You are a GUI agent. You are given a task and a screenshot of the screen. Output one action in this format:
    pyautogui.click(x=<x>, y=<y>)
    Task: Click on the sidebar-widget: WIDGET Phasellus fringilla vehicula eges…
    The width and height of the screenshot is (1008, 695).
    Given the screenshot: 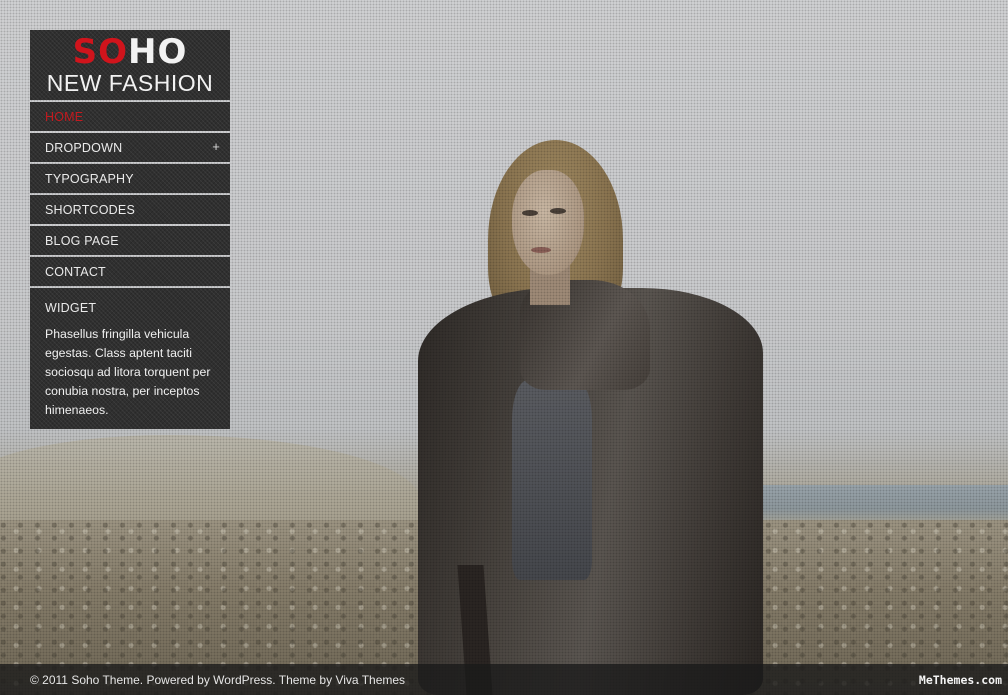 What is the action you would take?
    pyautogui.click(x=130, y=358)
    